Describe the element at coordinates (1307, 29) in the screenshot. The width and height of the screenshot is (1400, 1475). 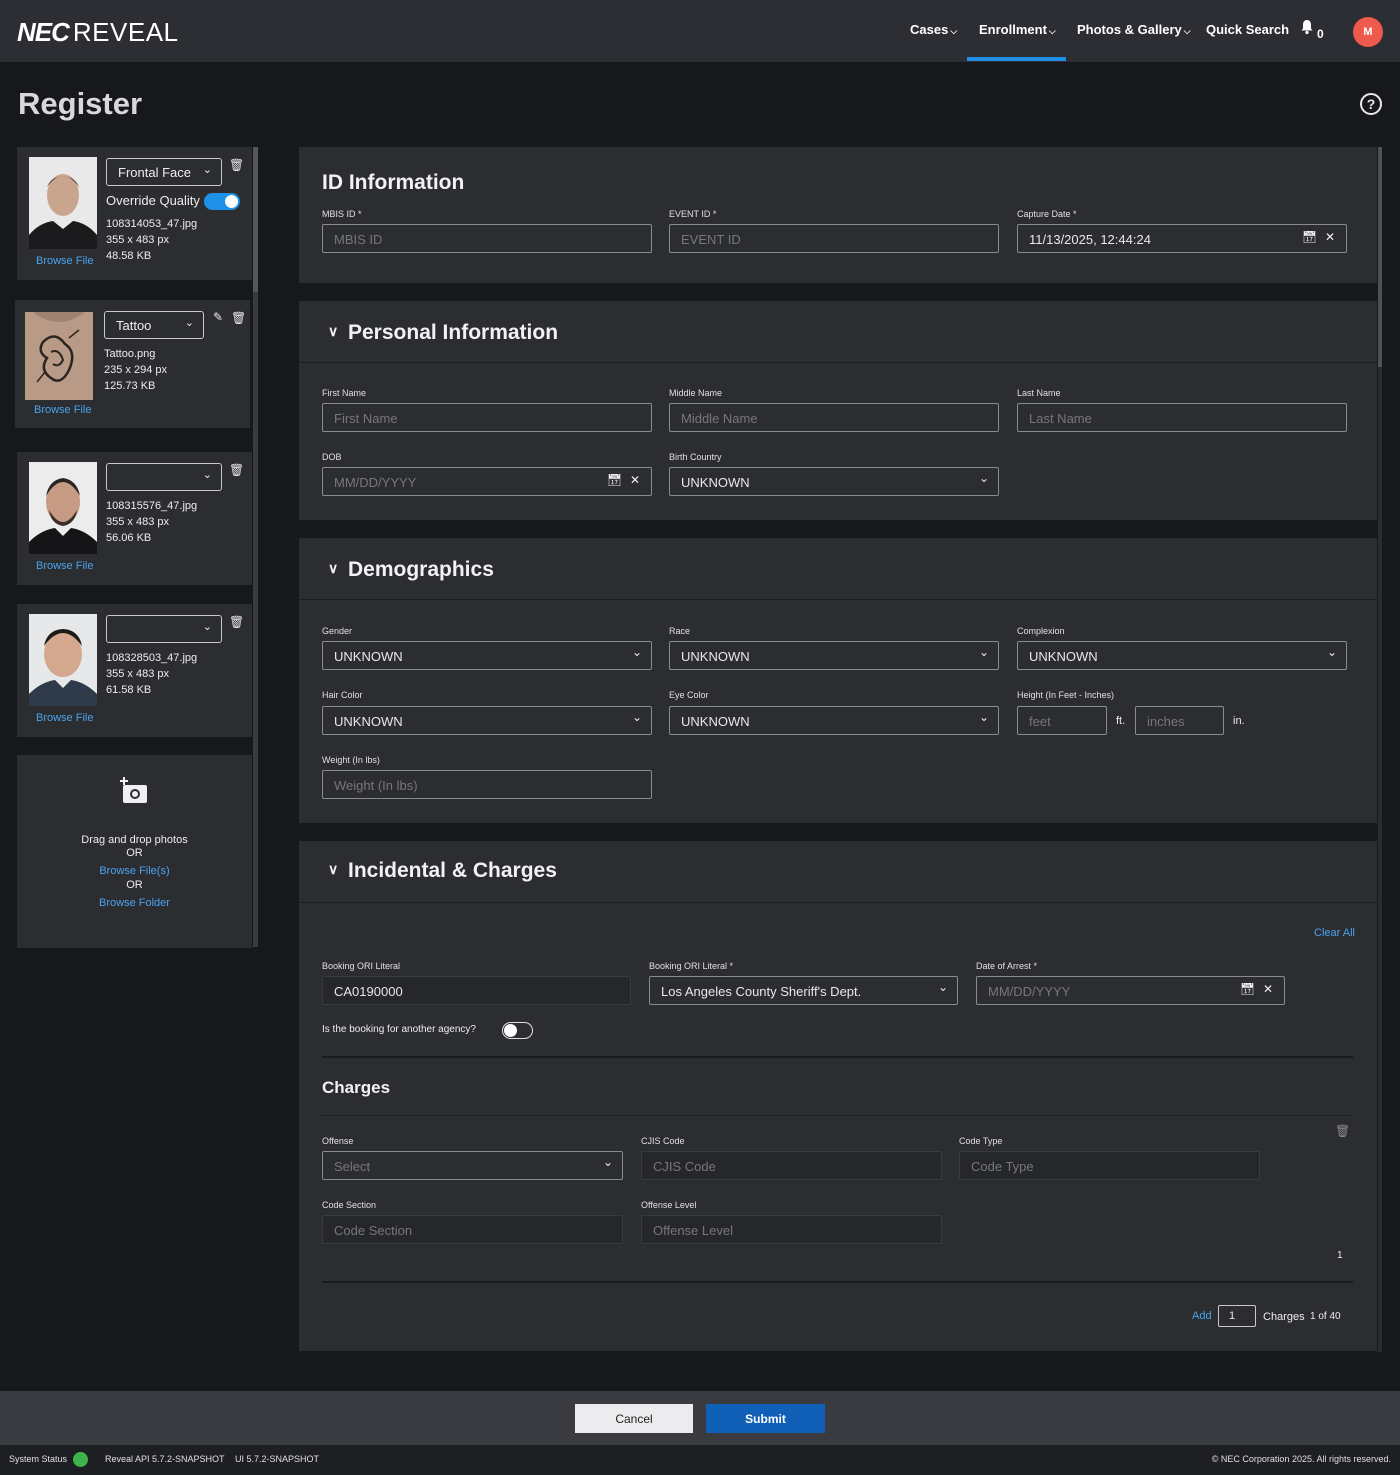
I see `bell-icon` at that location.